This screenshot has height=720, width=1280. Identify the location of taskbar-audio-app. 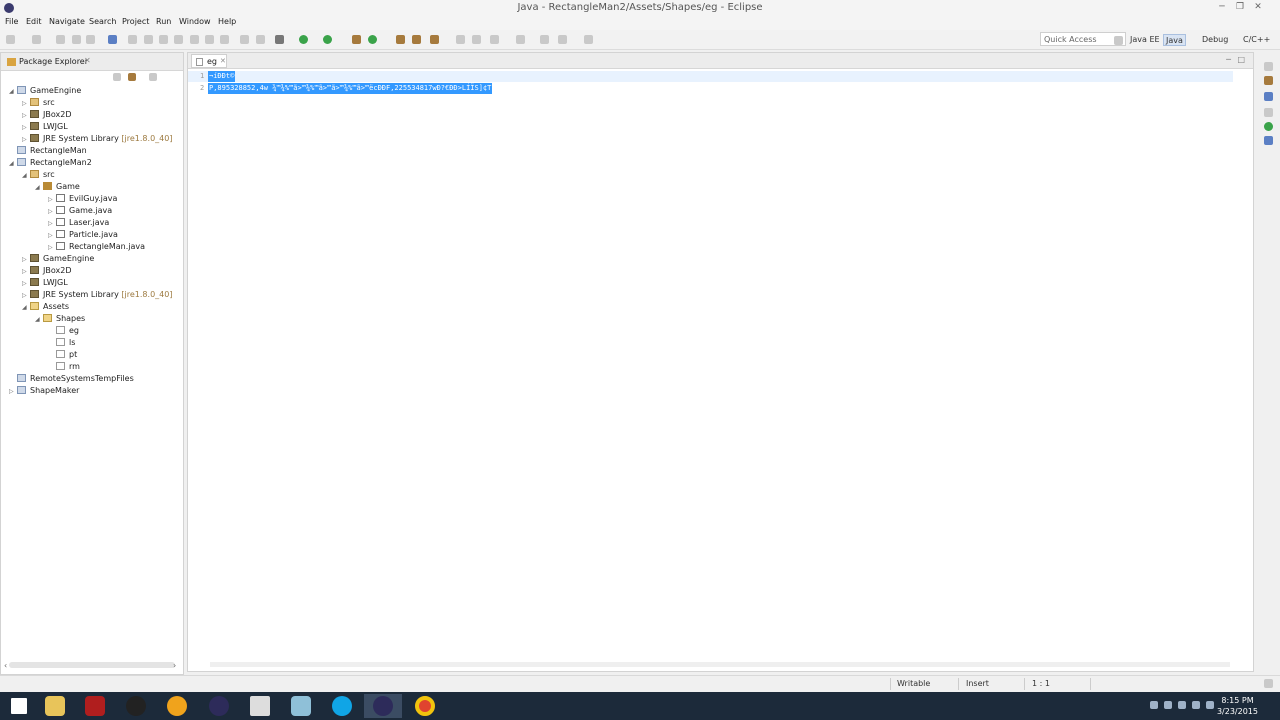
(177, 706).